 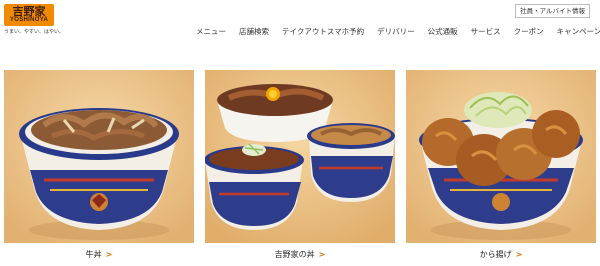 I want to click on card-caption: 吉野家の丼 >, so click(x=300, y=254).